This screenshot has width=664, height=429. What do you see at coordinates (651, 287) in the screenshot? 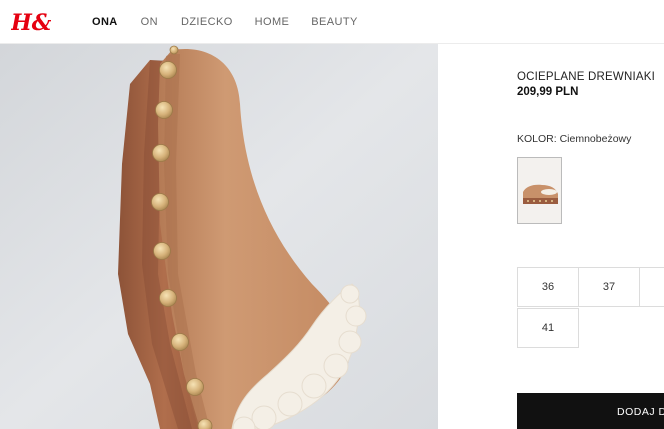
I see `size-option-next` at bounding box center [651, 287].